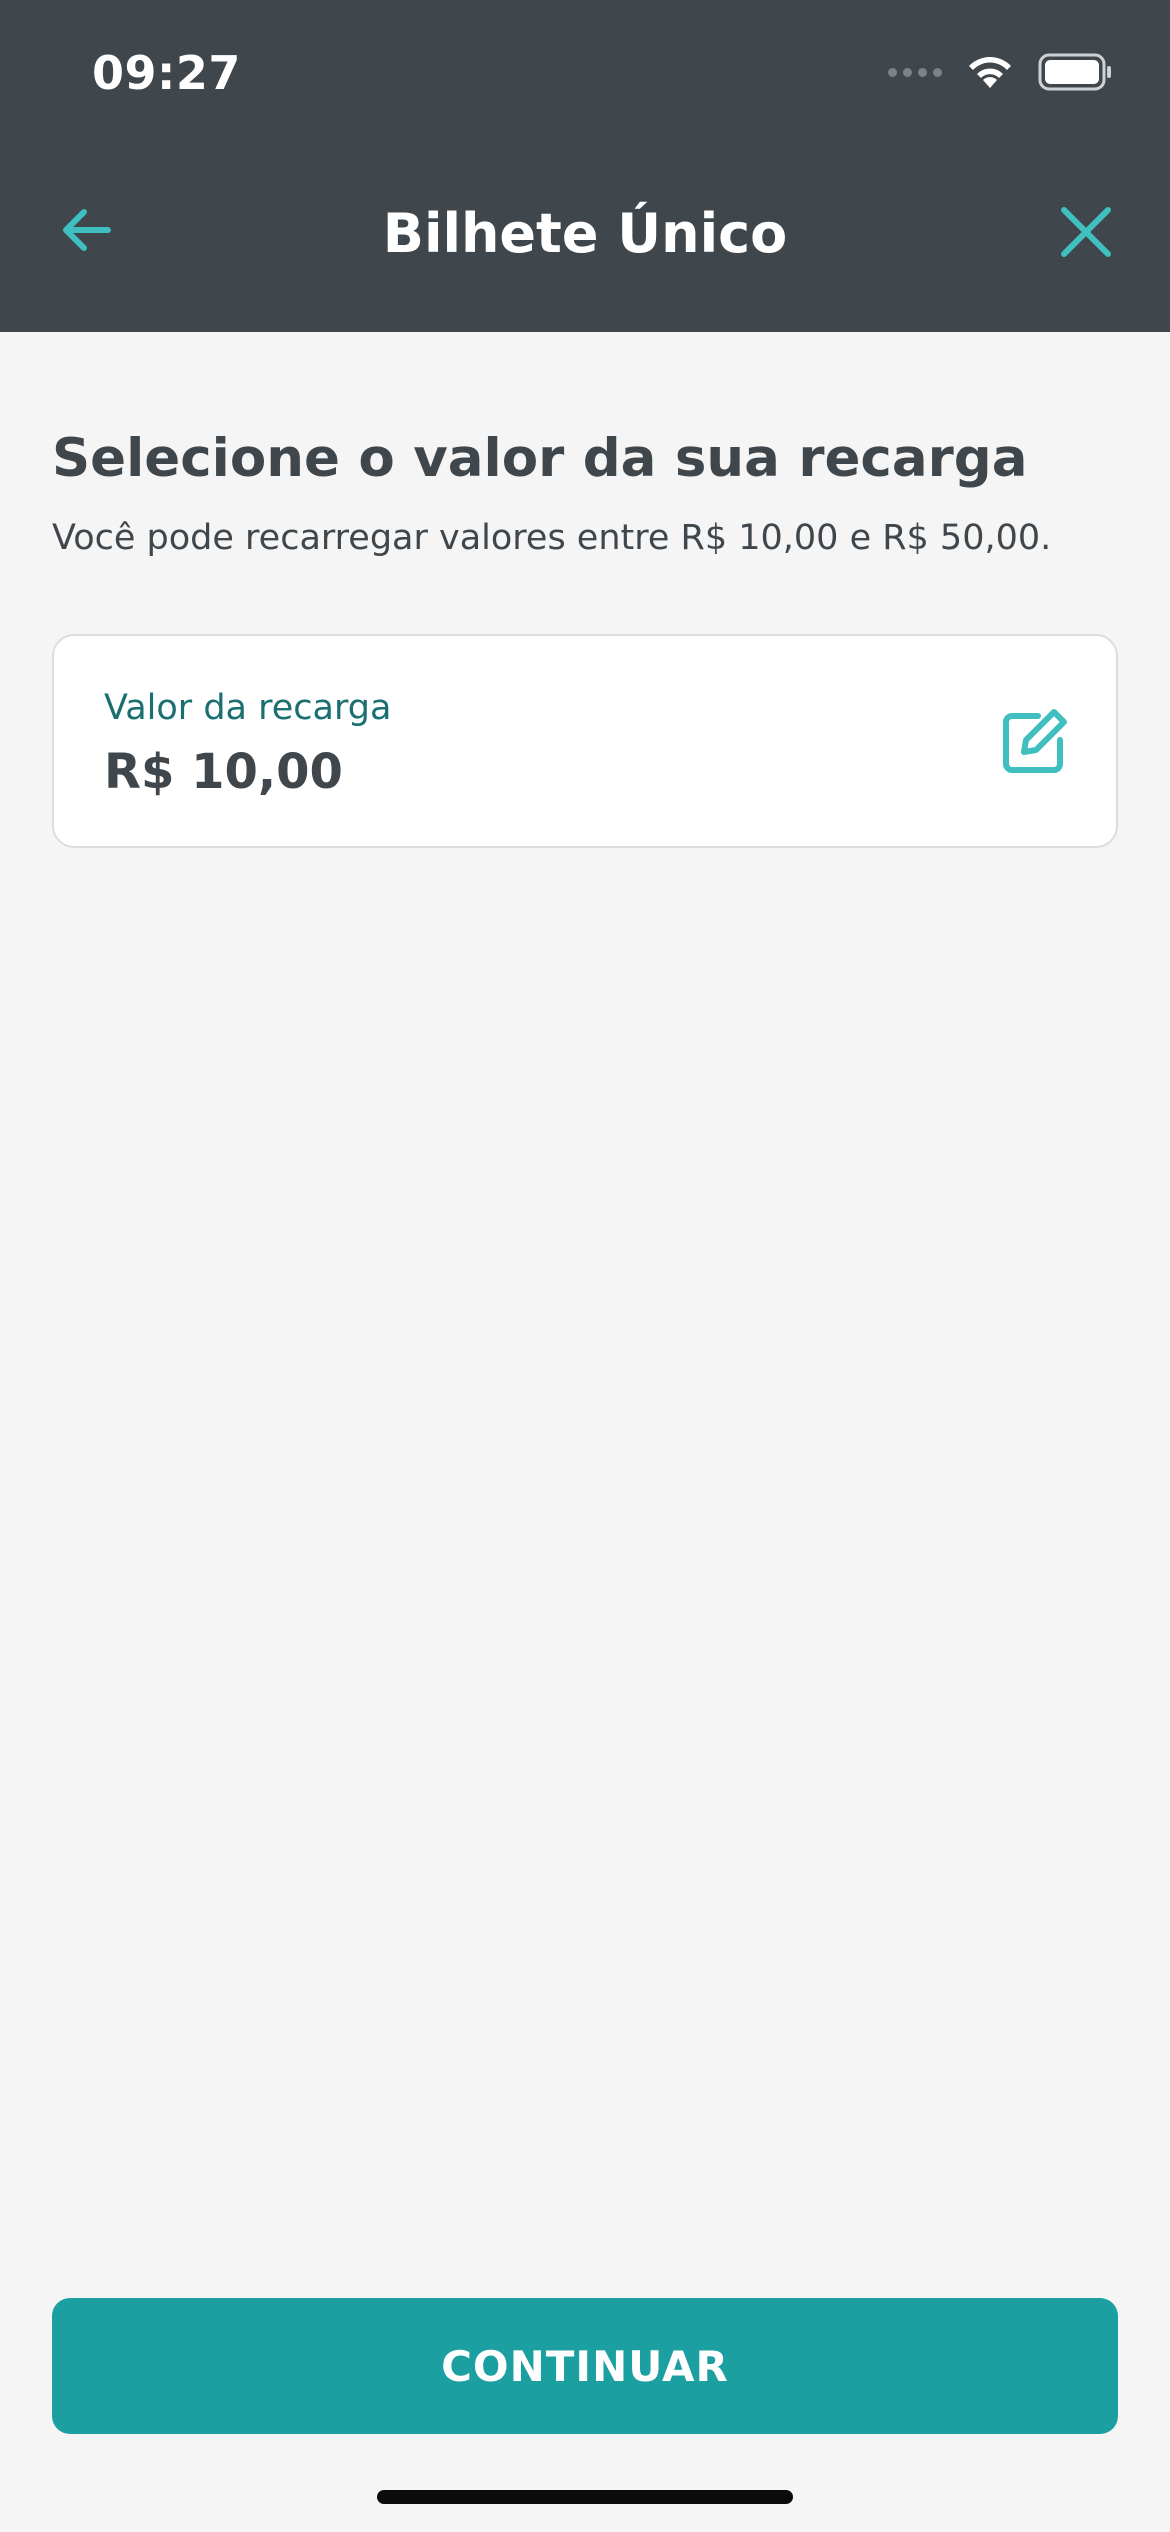  Describe the element at coordinates (248, 708) in the screenshot. I see `recharge-value-label: Valor da recarga` at that location.